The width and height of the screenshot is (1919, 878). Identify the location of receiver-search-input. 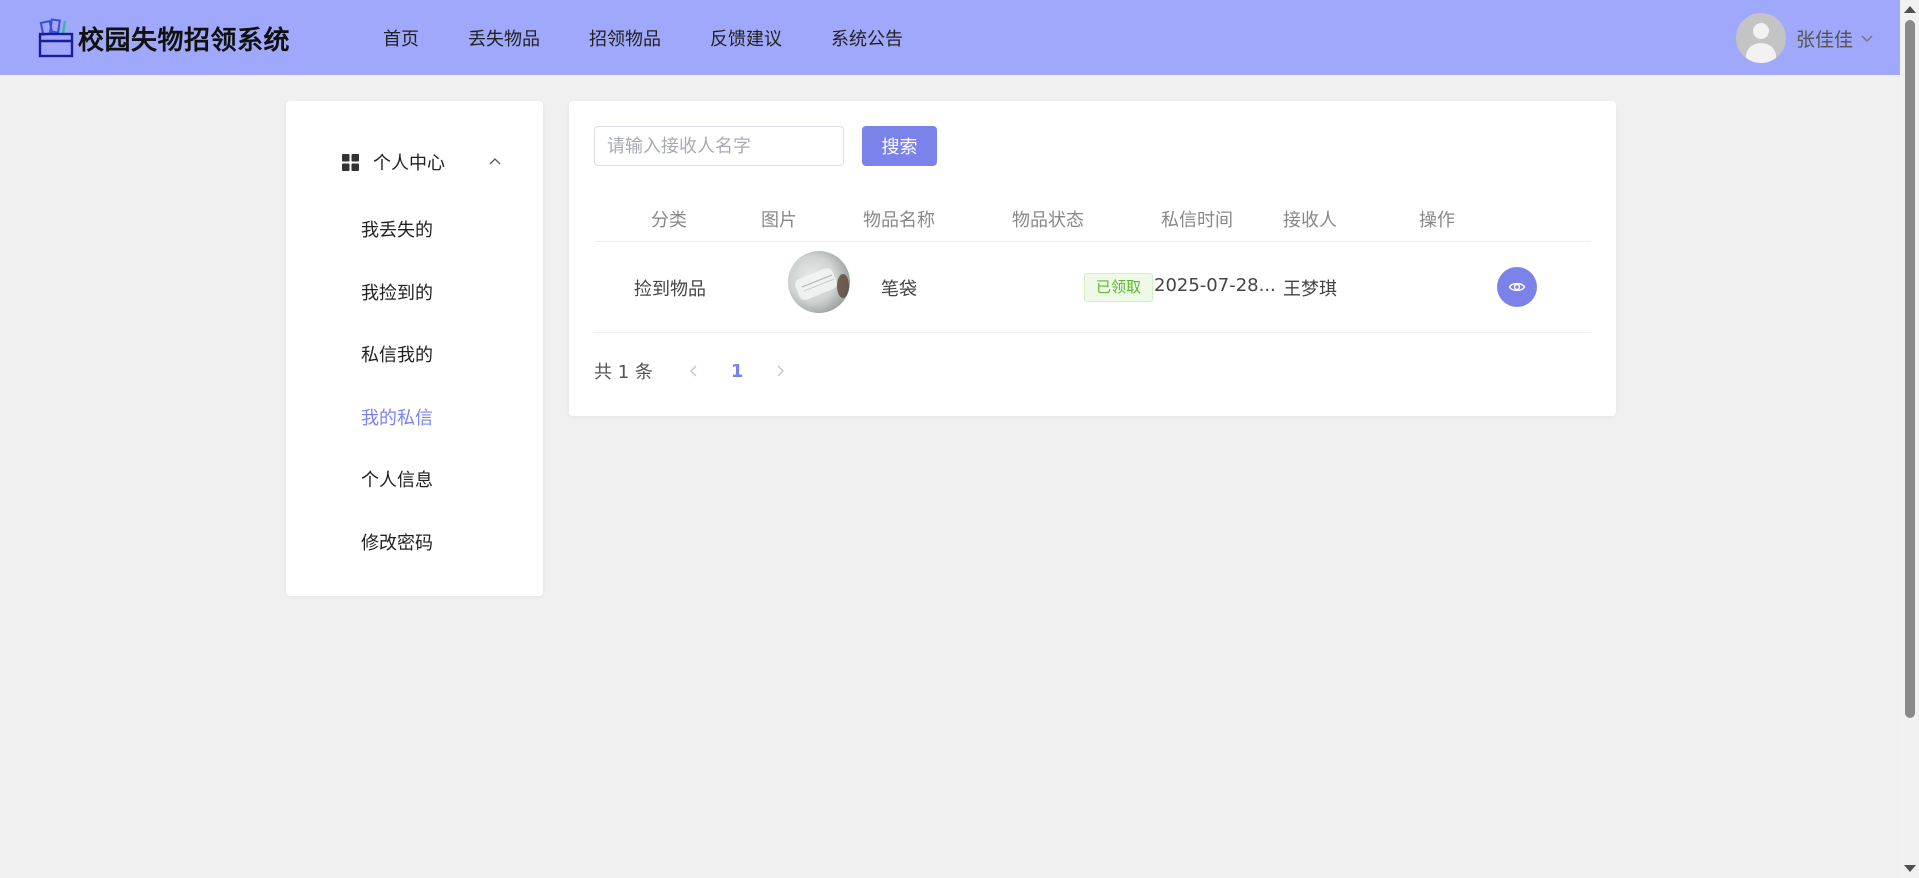
(719, 146).